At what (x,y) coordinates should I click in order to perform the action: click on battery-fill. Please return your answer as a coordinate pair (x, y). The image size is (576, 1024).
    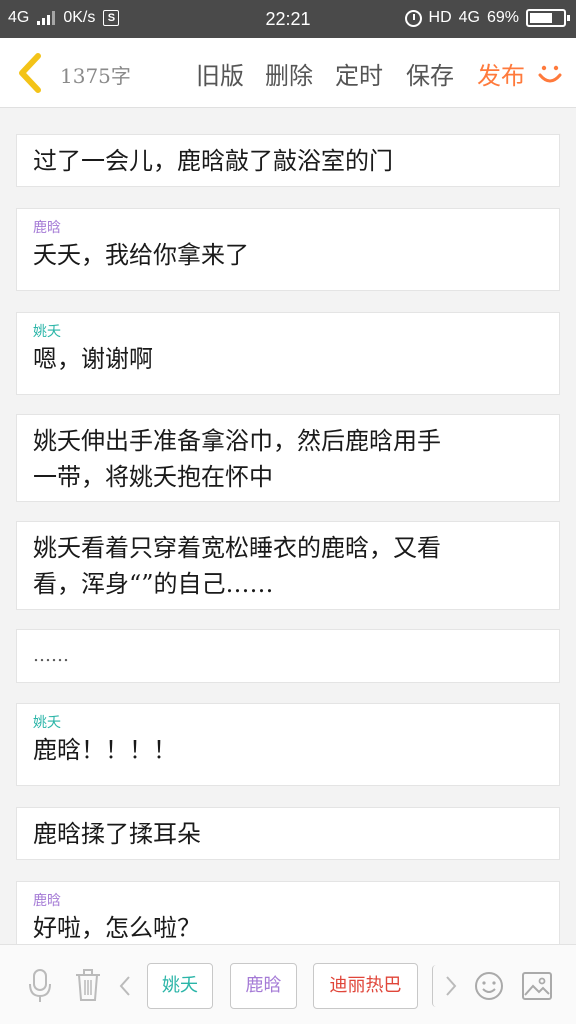
    Looking at the image, I should click on (541, 18).